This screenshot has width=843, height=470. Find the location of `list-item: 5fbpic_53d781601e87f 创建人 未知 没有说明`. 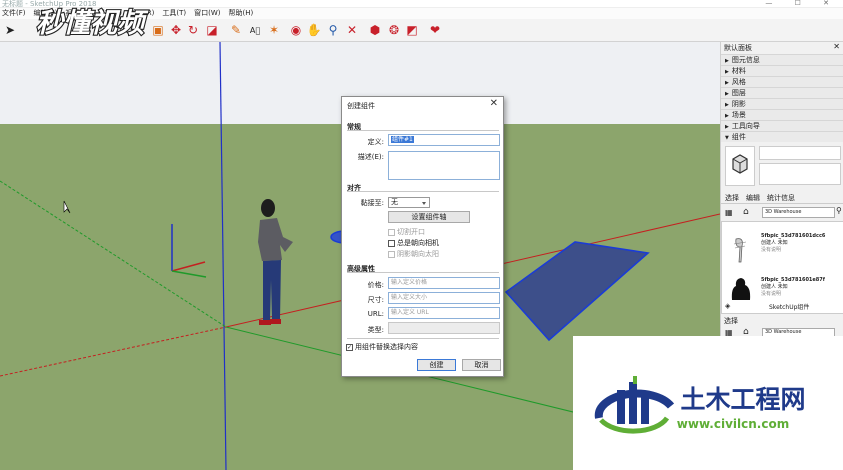

list-item: 5fbpic_53d781601e87f 创建人 未知 没有说明 is located at coordinates (793, 287).